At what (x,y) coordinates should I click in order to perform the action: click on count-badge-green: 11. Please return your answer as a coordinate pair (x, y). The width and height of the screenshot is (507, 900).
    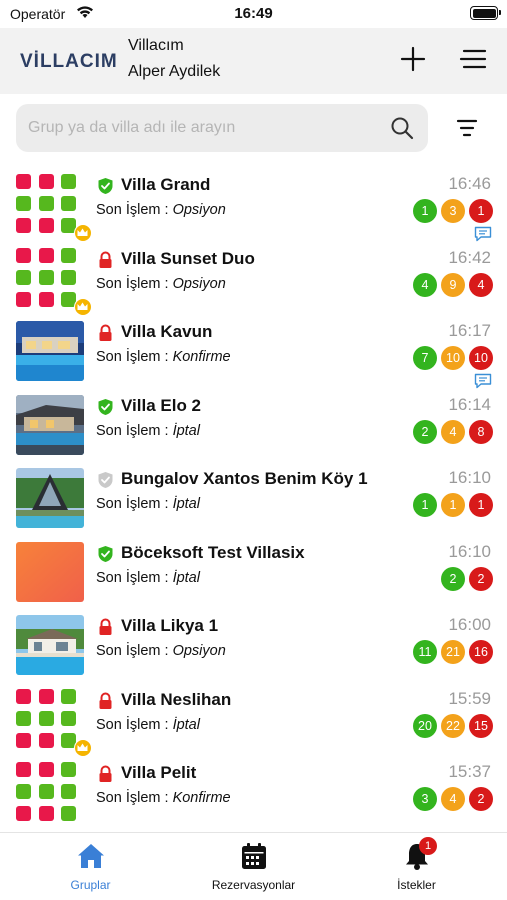
    Looking at the image, I should click on (425, 652).